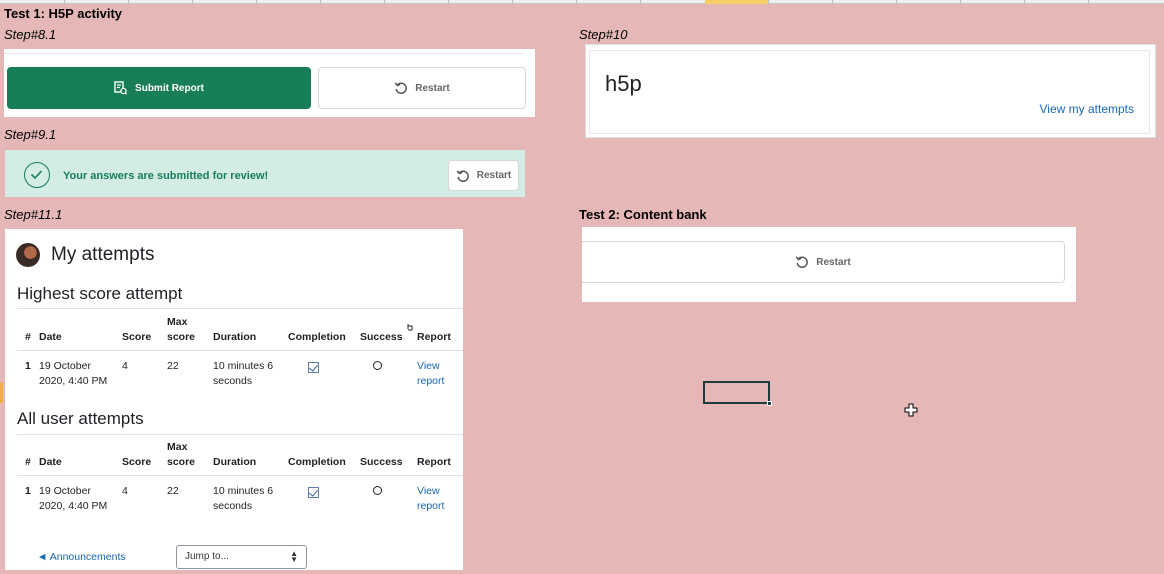 This screenshot has height=574, width=1164. Describe the element at coordinates (603, 34) in the screenshot. I see `step10-label: Step#10` at that location.